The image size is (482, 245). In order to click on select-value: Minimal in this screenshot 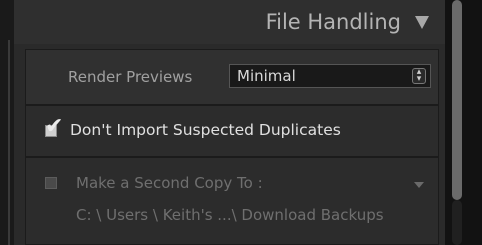, I will do `click(266, 76)`.